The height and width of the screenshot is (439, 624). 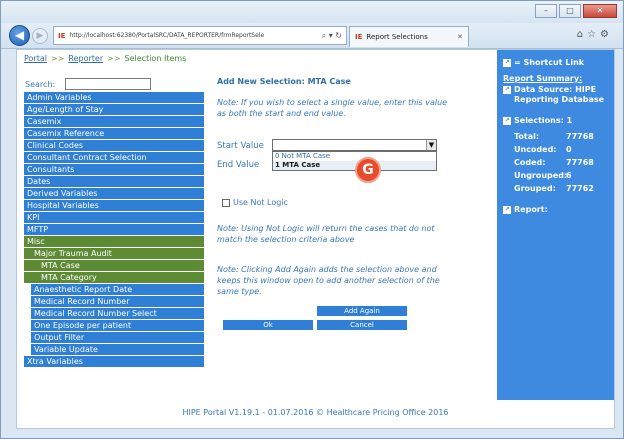 What do you see at coordinates (368, 170) in the screenshot?
I see `annotation-marker-g: G` at bounding box center [368, 170].